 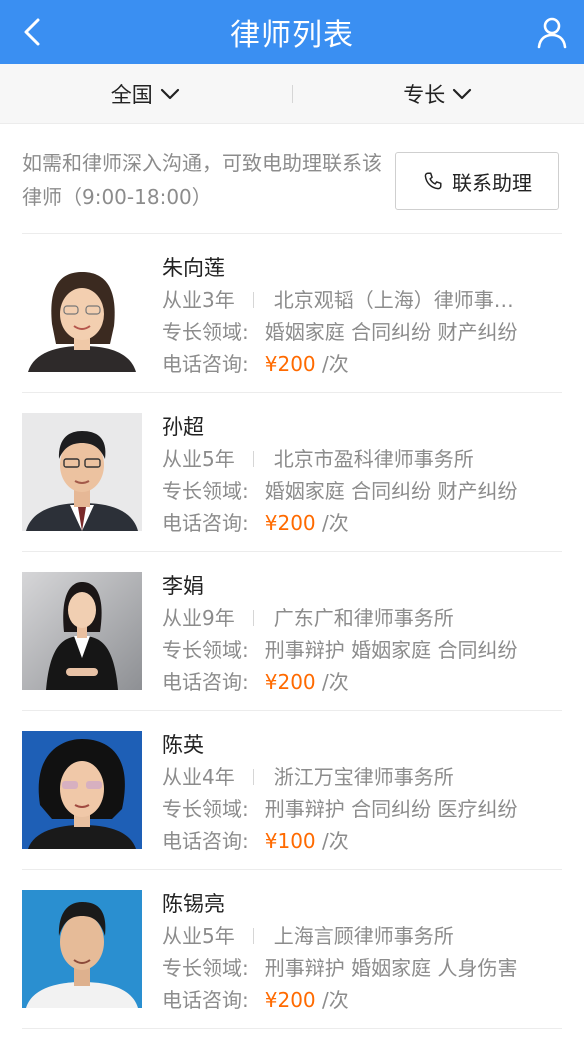 I want to click on lawyer-experience-row: 从业9年 广东广和律师事务所, so click(x=362, y=616).